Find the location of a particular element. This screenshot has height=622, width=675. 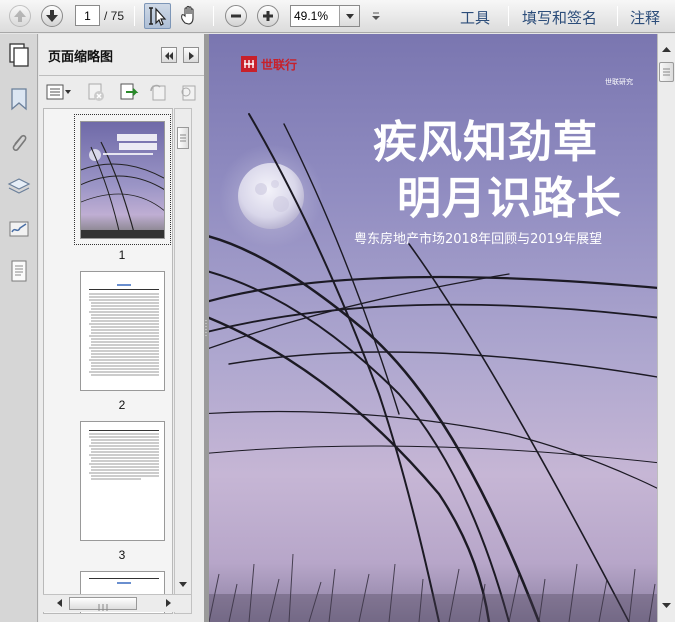

arrow-up-icon is located at coordinates (20, 16).